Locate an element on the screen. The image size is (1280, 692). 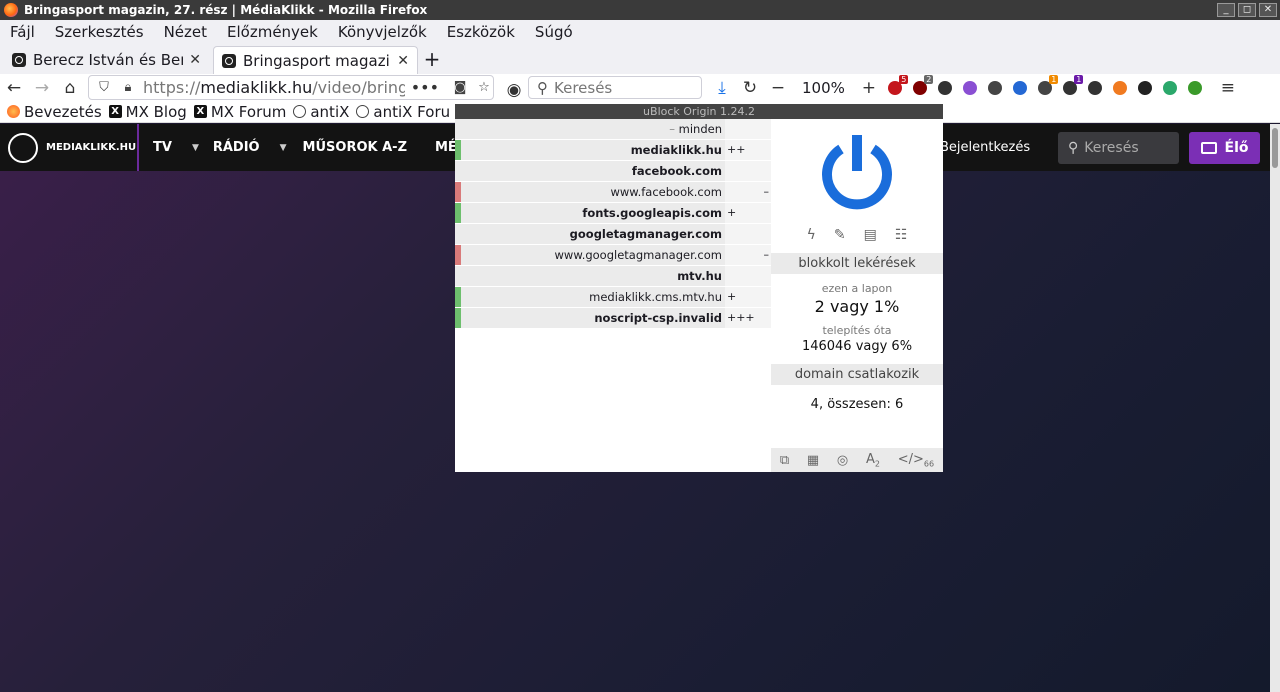
ublock-hostname: fonts.googleapis.com is located at coordinates (593, 213).